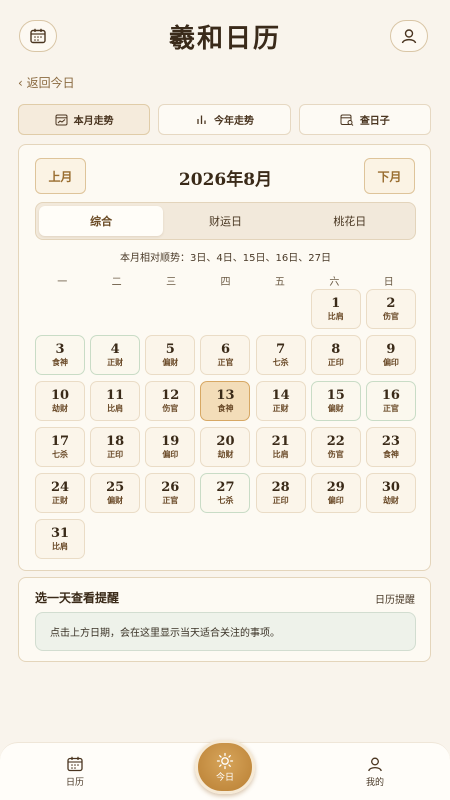  What do you see at coordinates (374, 783) in the screenshot?
I see `nav-me-label: 我的` at bounding box center [374, 783].